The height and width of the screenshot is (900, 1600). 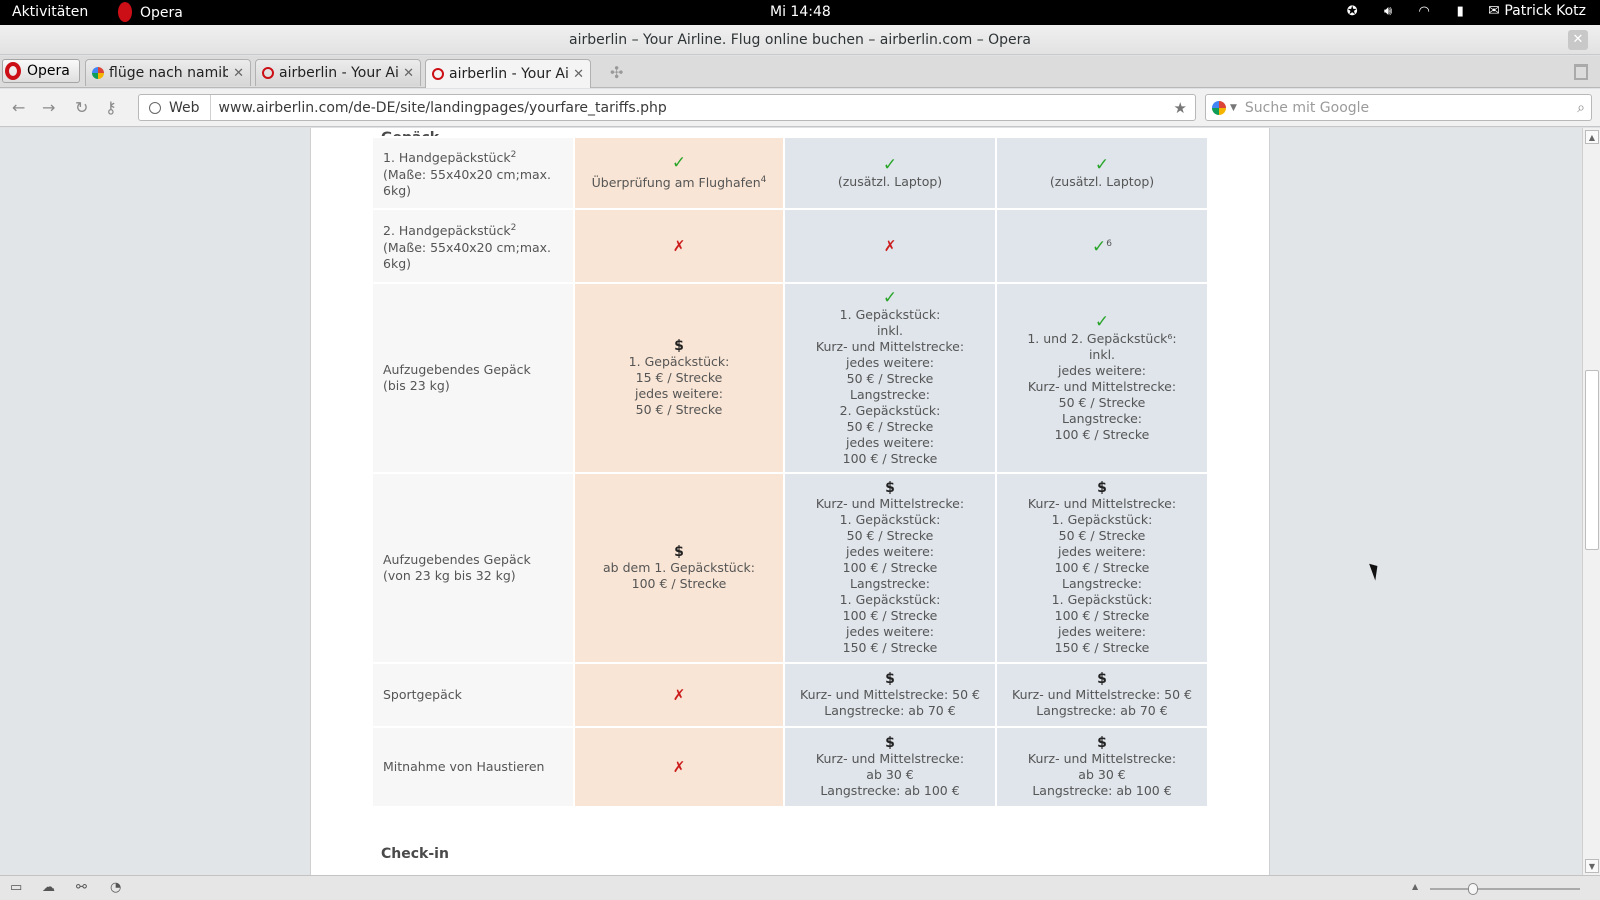 I want to click on google-icon, so click(x=1219, y=107).